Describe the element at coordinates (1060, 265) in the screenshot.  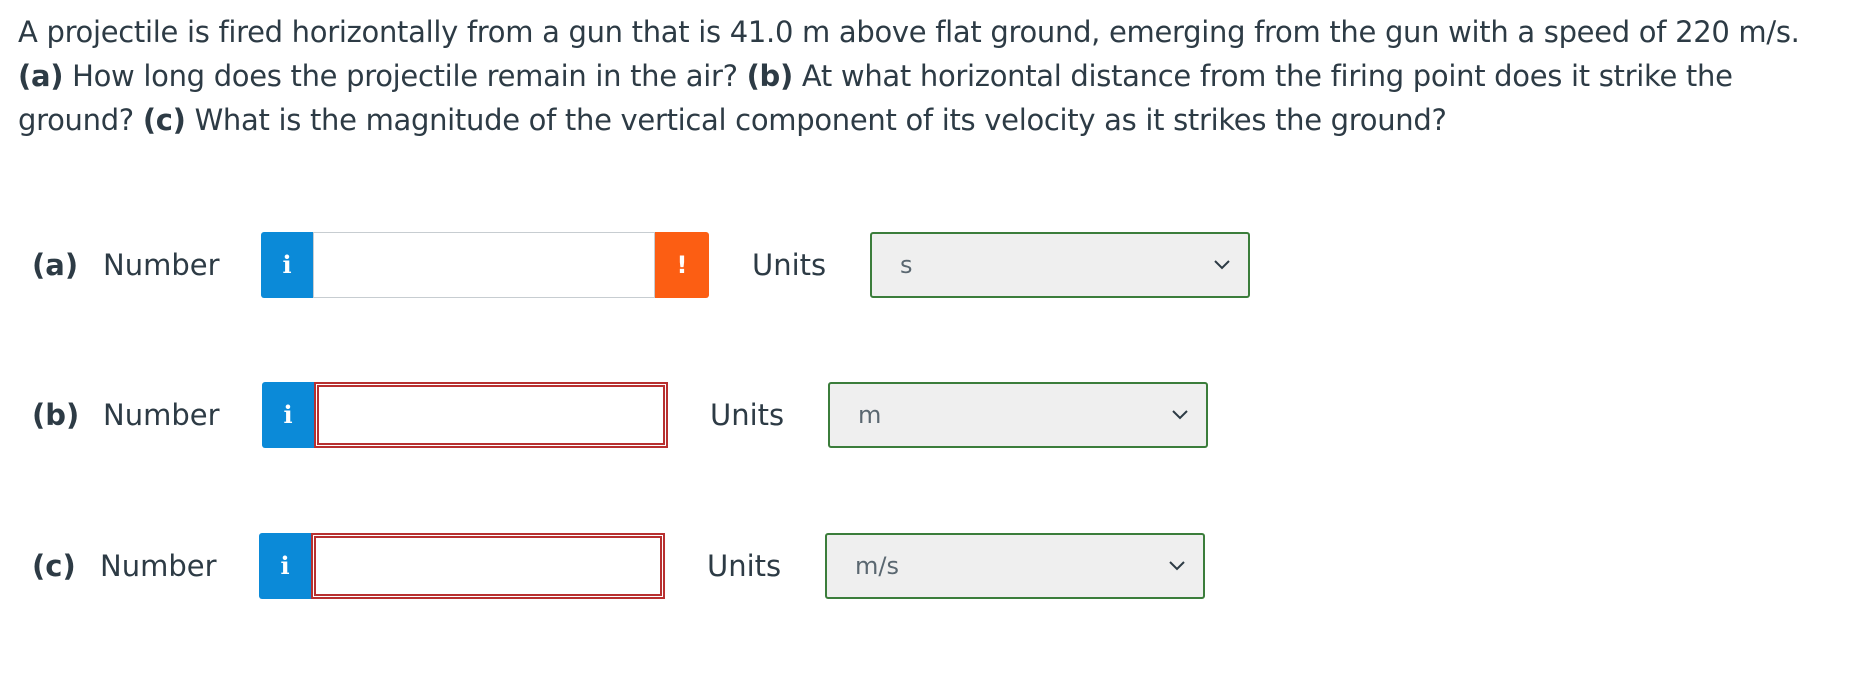
I see `units-select-a: s` at that location.